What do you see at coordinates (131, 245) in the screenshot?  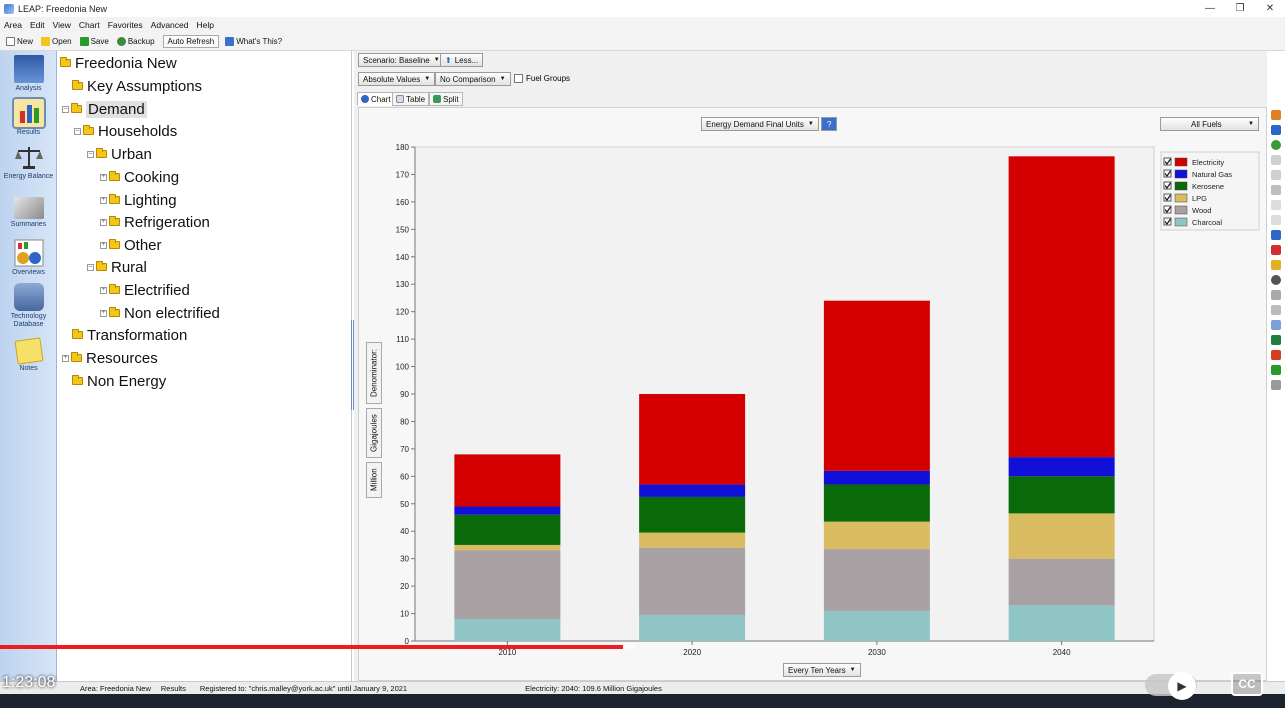 I see `tree-node-other: + Other` at bounding box center [131, 245].